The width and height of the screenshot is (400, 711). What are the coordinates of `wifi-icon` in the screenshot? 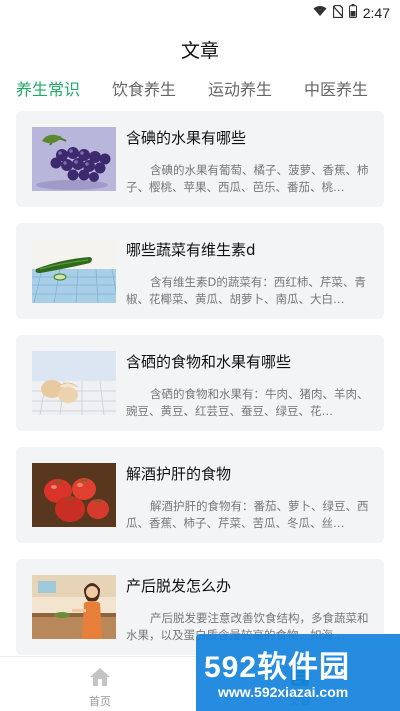 It's located at (320, 13).